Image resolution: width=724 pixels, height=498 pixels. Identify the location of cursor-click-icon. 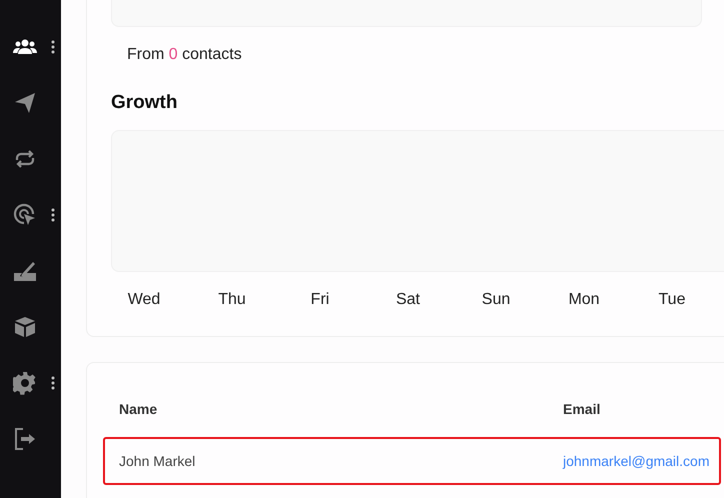
(25, 215).